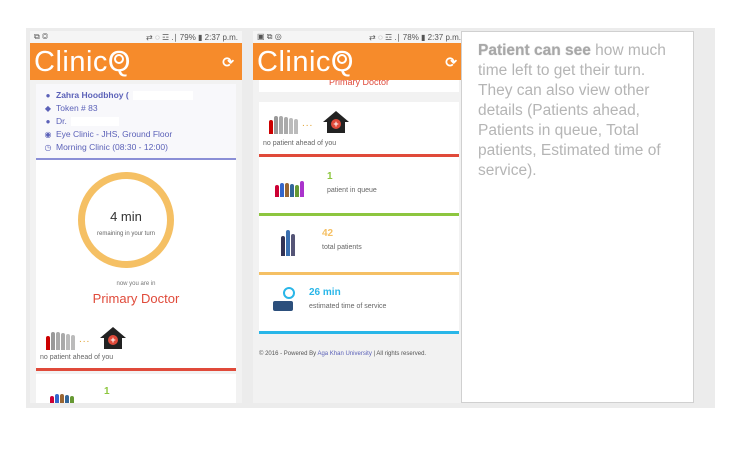 The height and width of the screenshot is (471, 753). What do you see at coordinates (415, 37) in the screenshot?
I see `status-right-info: ⇄ ◌ ☲ .∣ 78% ▮ 2:37 p.m.` at bounding box center [415, 37].